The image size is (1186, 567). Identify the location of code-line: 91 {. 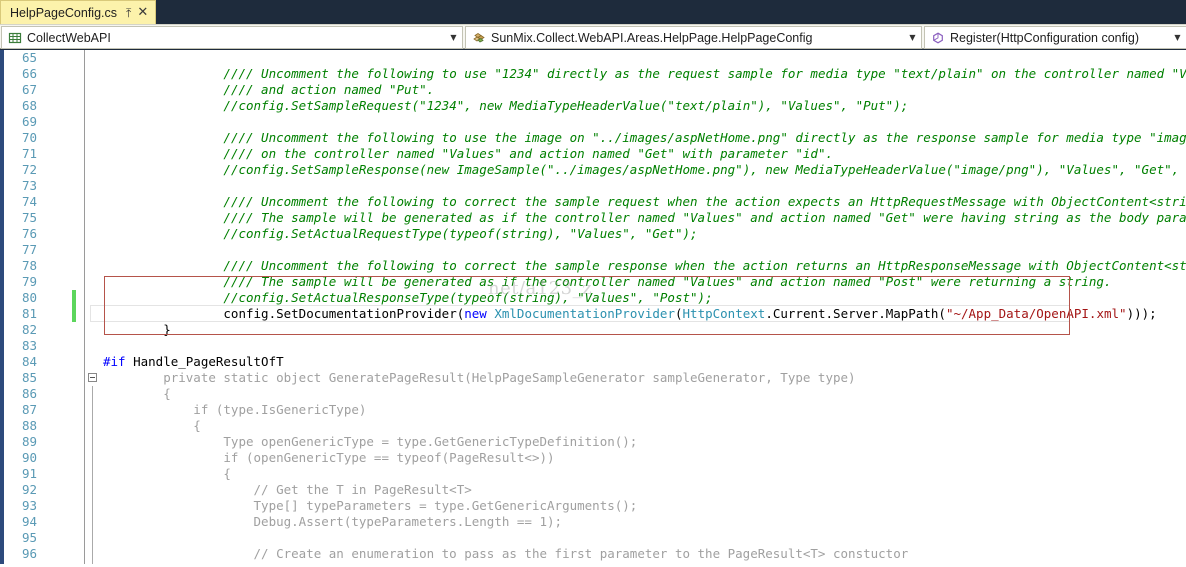
(593, 474).